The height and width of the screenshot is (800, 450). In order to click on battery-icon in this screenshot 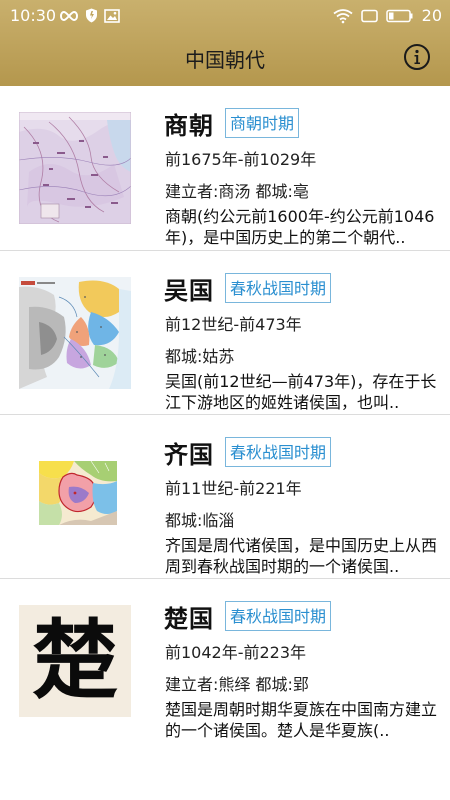, I will do `click(399, 15)`.